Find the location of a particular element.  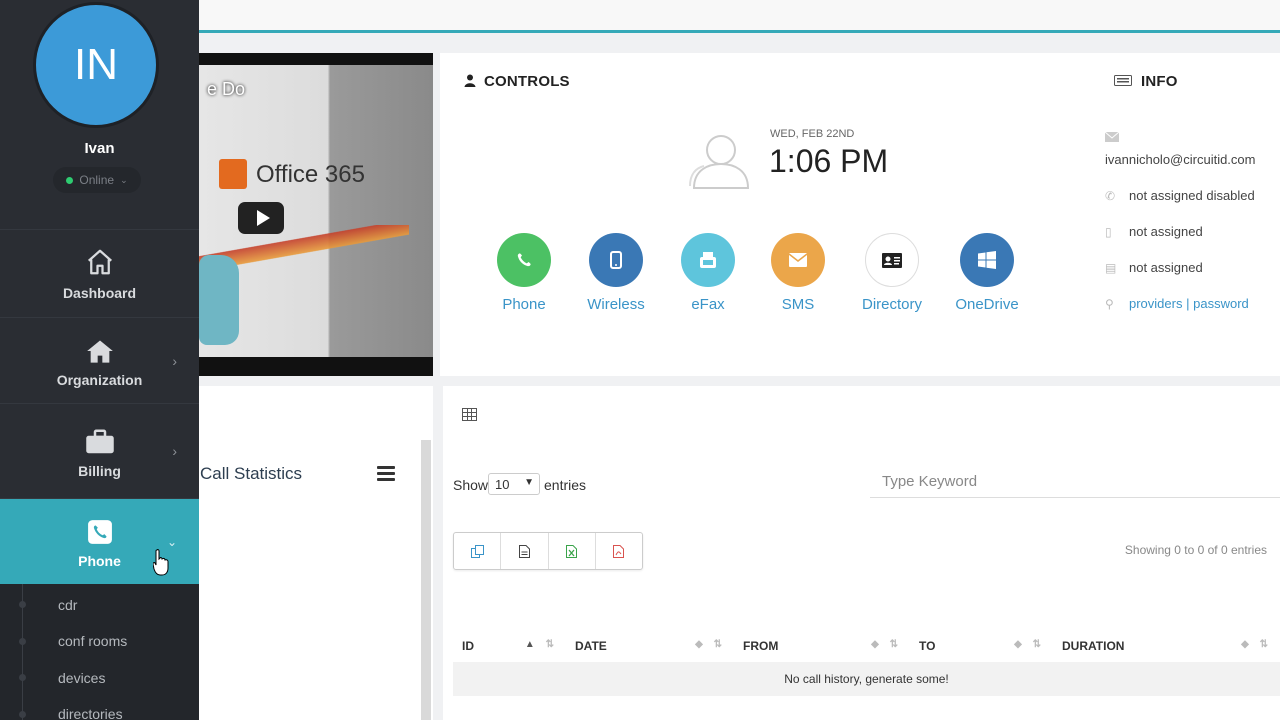

clock-date: WED, FEB 22ND is located at coordinates (812, 134).